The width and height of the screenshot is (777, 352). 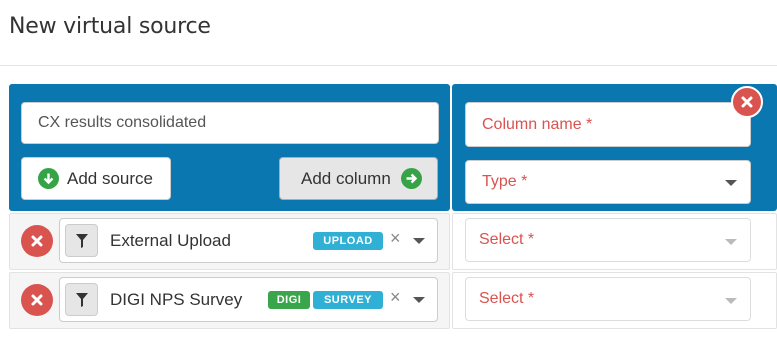 What do you see at coordinates (608, 182) in the screenshot?
I see `type-select: Type *` at bounding box center [608, 182].